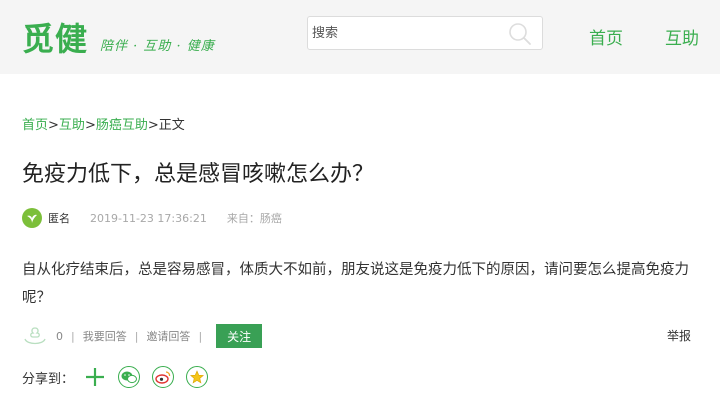 The height and width of the screenshot is (401, 720). I want to click on wechat-icon, so click(129, 377).